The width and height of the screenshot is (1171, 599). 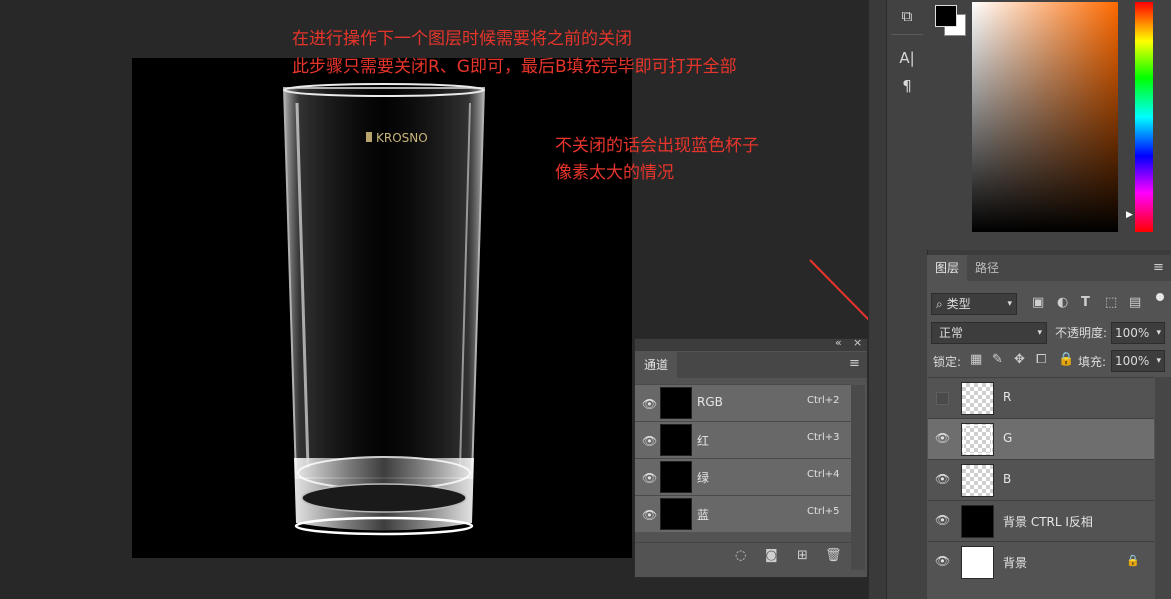 What do you see at coordinates (657, 146) in the screenshot?
I see `annotation-line-3: 不关闭的话会出现蓝色杯子` at bounding box center [657, 146].